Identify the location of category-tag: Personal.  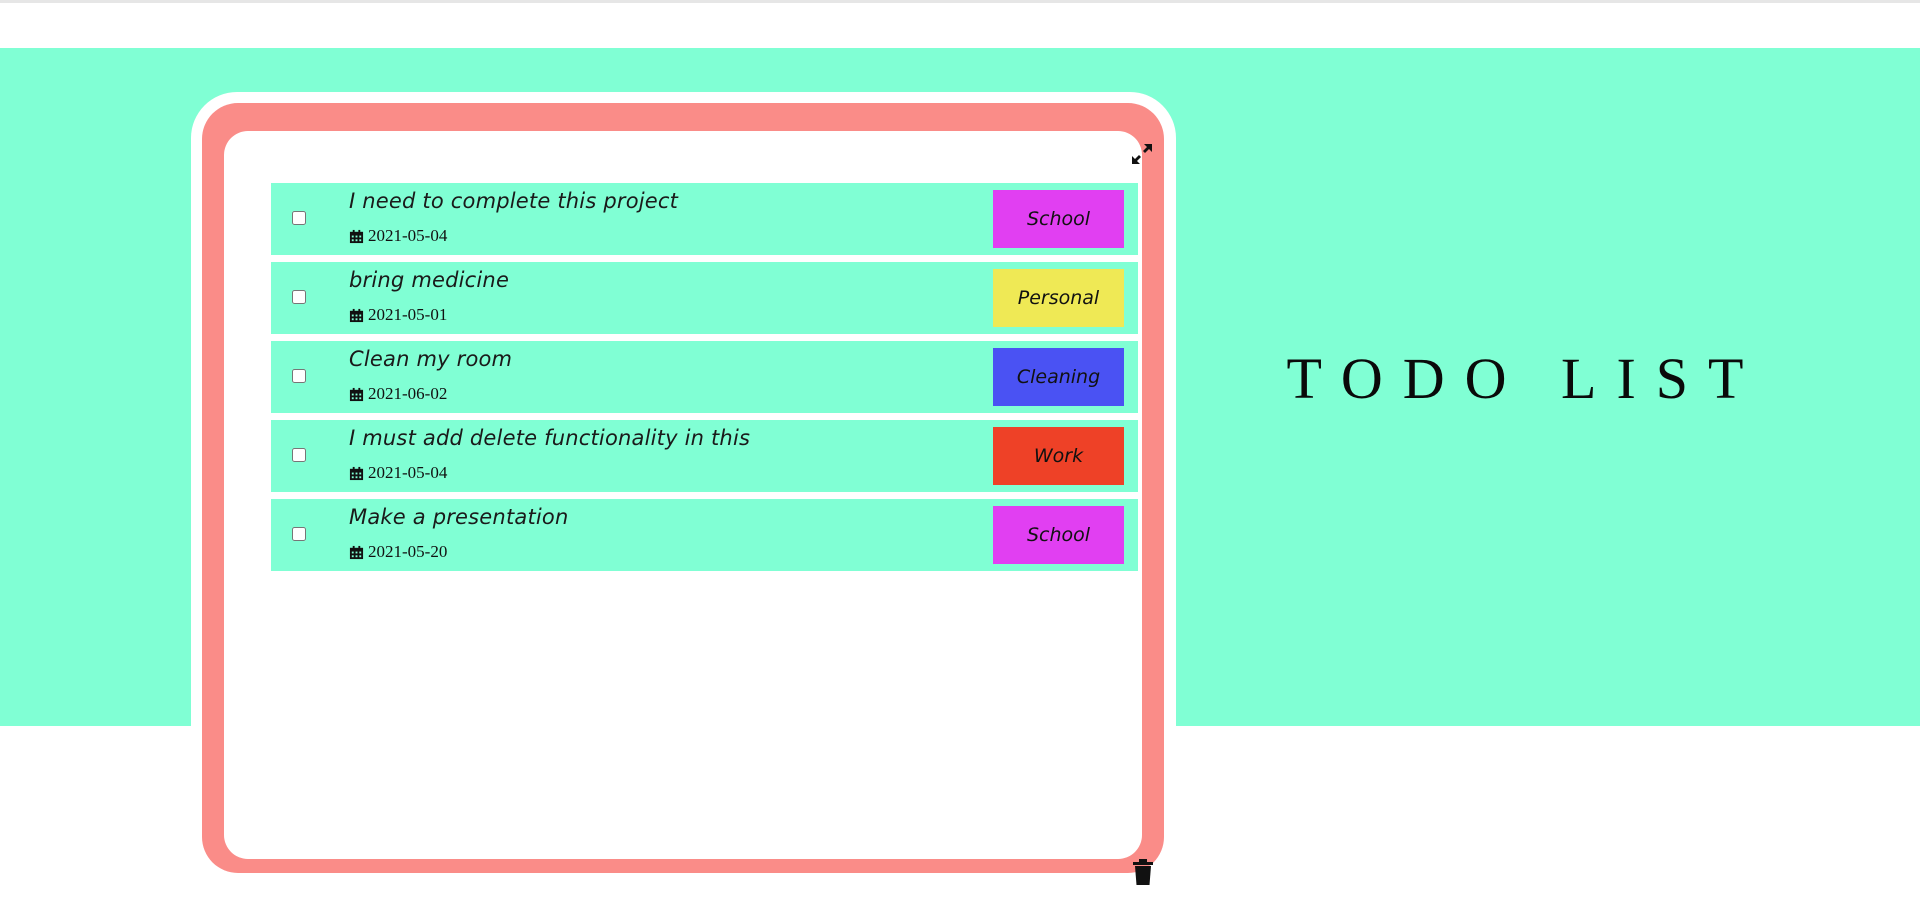
(1058, 298).